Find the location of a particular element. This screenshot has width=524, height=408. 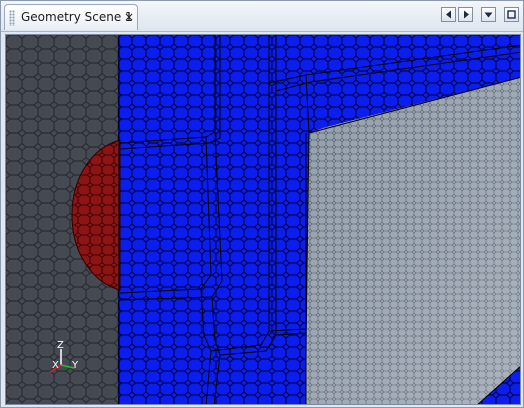

arrow-right-icon is located at coordinates (466, 14).